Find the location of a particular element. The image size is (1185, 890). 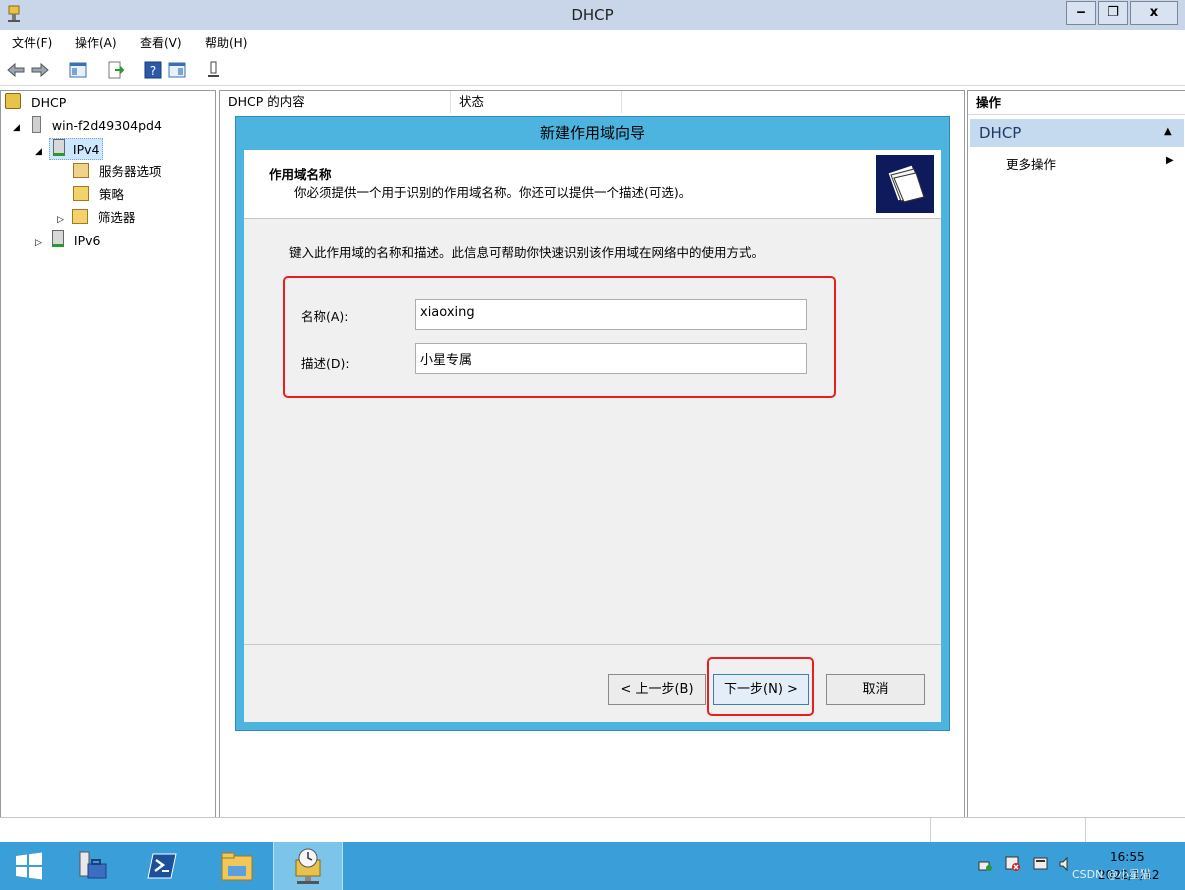

dialog-instruction: 键入此作用域的名称和描述。此信息可帮助你快速识别该作用域在网络中的使用方式。 is located at coordinates (527, 252).